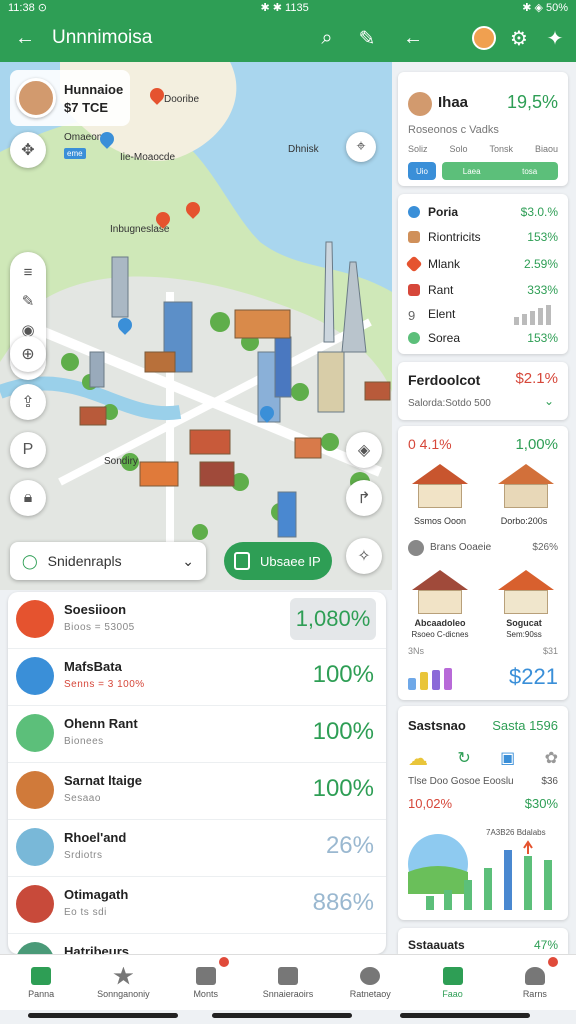 The width and height of the screenshot is (576, 1024). Describe the element at coordinates (70, 98) in the screenshot. I see `map-user-card: Hunnaioe $7 TCE` at that location.